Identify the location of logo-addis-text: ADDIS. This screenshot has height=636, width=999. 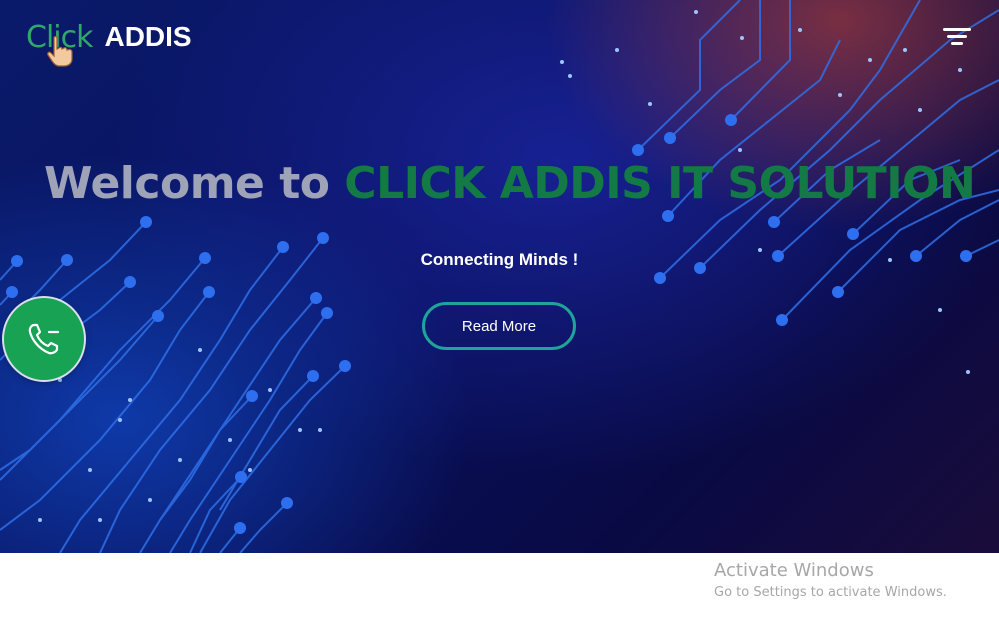
(148, 36).